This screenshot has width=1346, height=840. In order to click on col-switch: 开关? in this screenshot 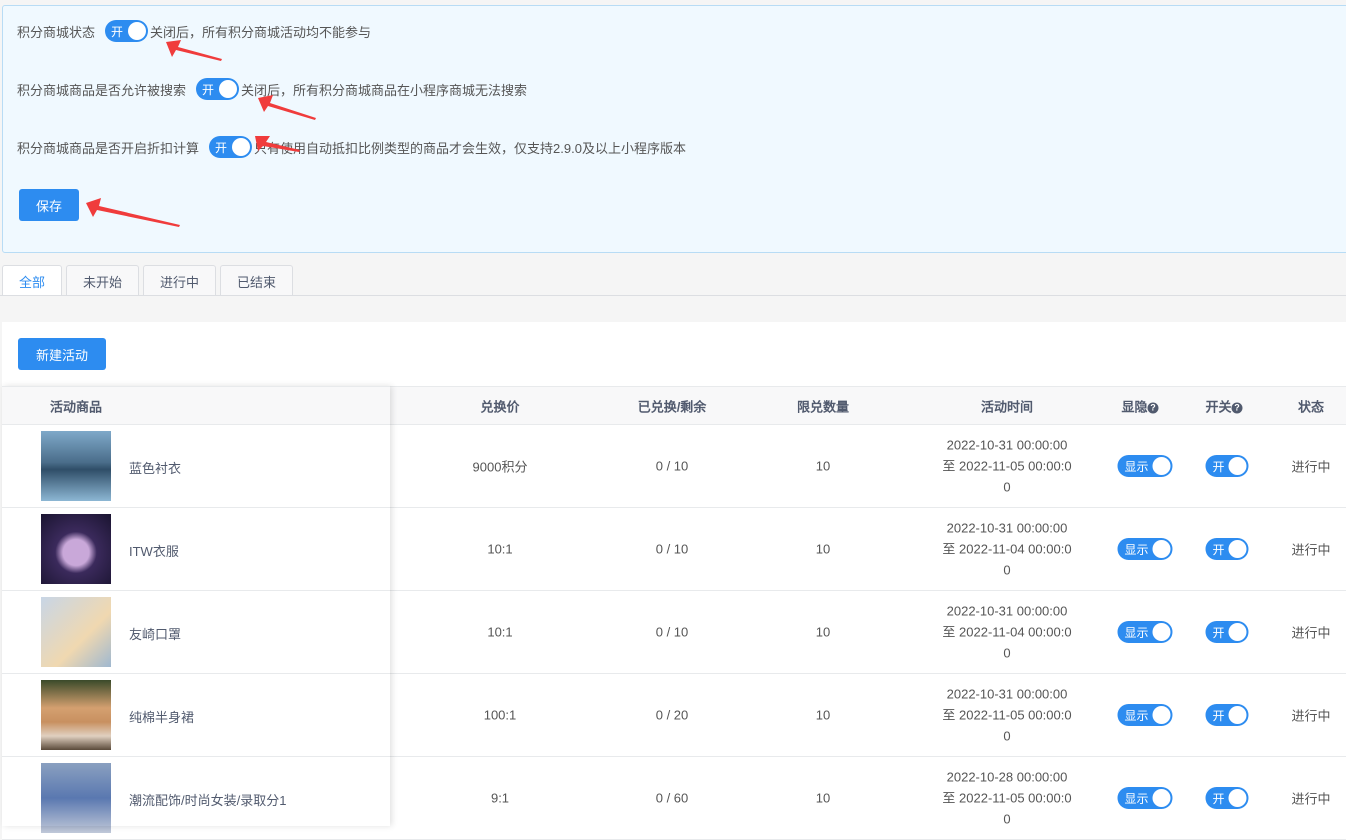, I will do `click(1224, 405)`.